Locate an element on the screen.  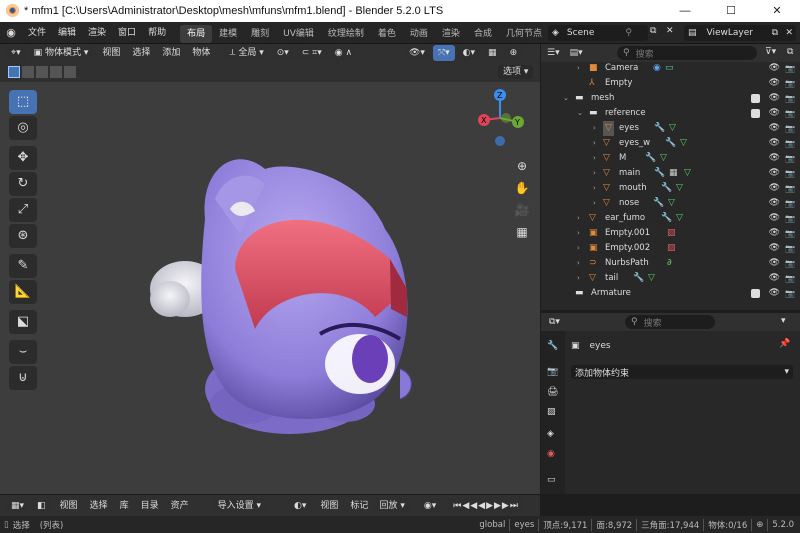
outliner-row-main: › ▽ main 🔧 ▦ ▽ 👁 📷 is located at coordinates (670, 173).